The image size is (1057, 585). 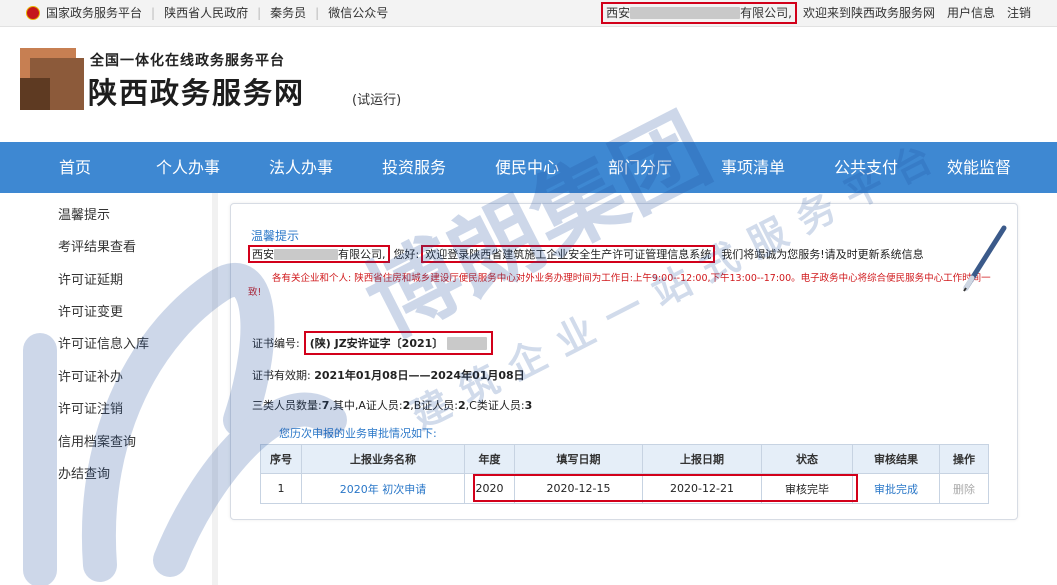 What do you see at coordinates (383, 459) in the screenshot?
I see `column-header: 上报业务名称` at bounding box center [383, 459].